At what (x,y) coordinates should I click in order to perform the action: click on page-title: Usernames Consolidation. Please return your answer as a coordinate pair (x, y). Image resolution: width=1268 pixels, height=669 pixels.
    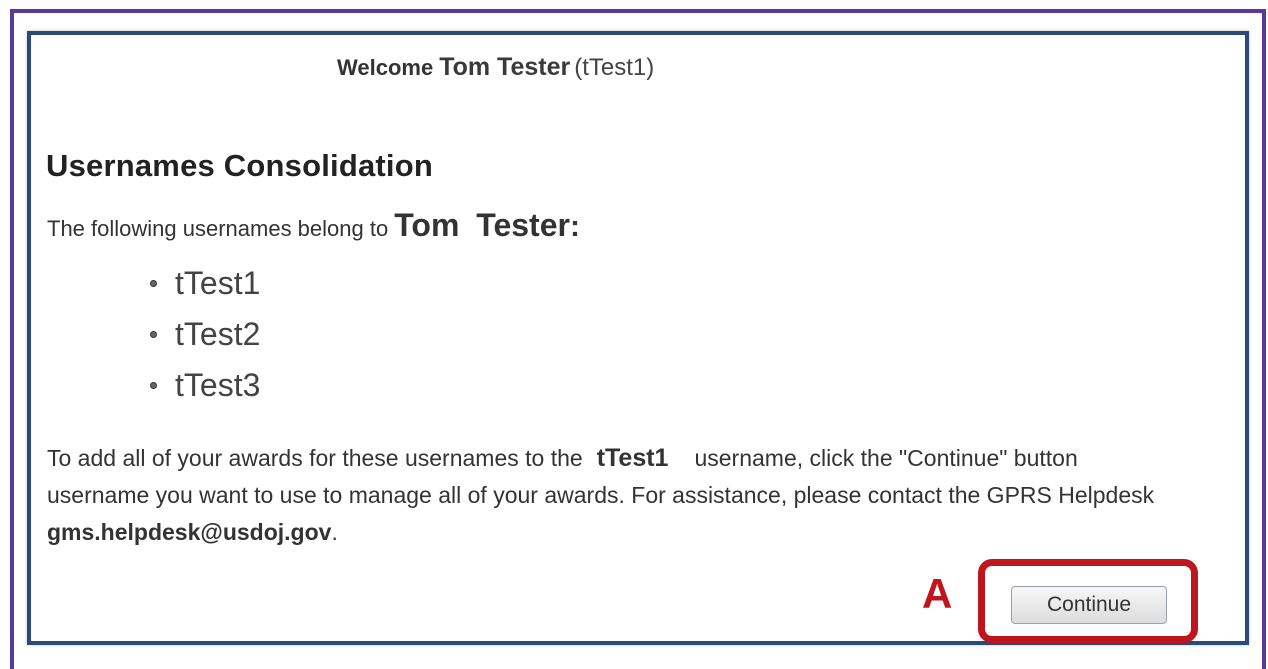
    Looking at the image, I should click on (240, 165).